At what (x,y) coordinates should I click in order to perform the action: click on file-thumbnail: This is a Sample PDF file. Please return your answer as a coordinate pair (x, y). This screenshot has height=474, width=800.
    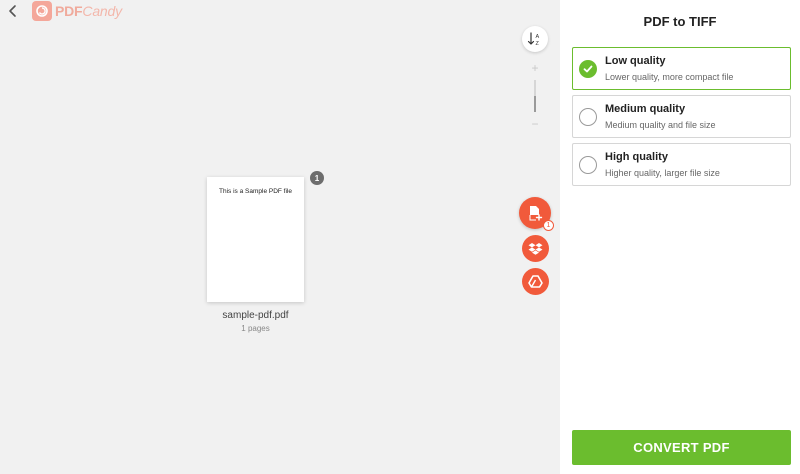
    Looking at the image, I should click on (255, 239).